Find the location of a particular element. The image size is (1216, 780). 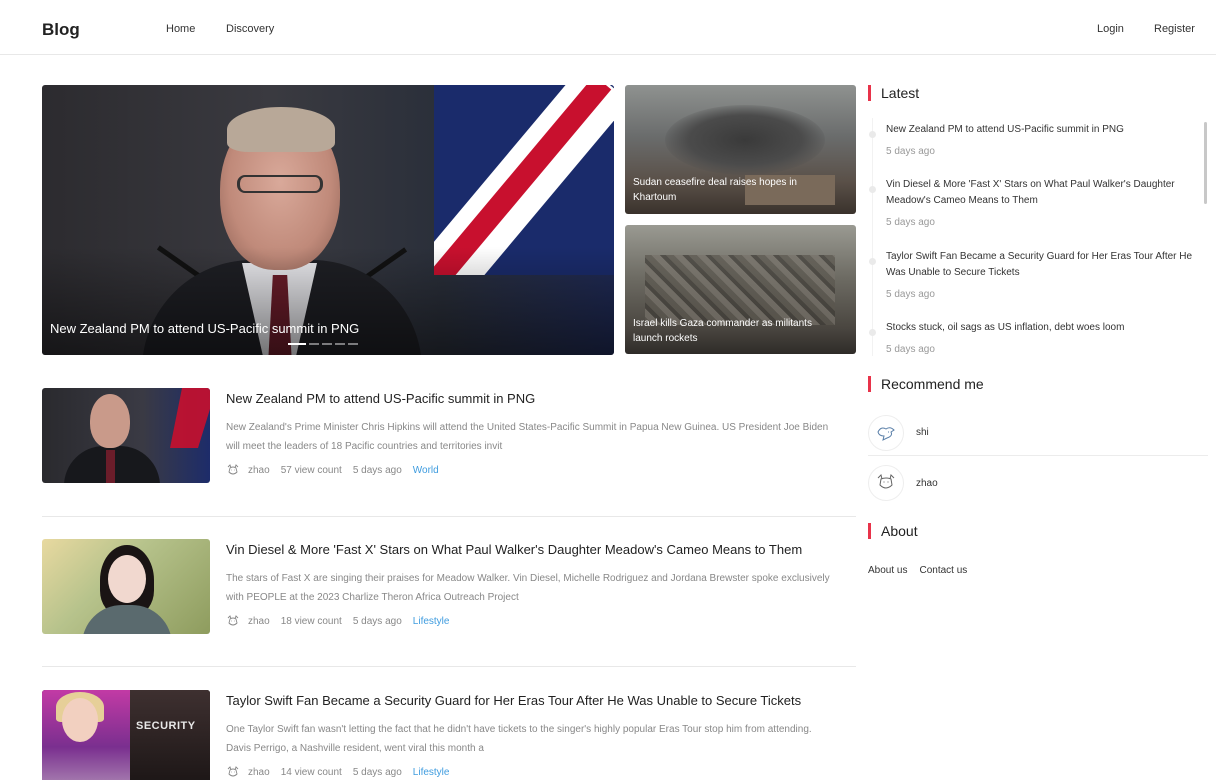

top-navbar: Blog Home Discovery Login Register is located at coordinates (608, 27).